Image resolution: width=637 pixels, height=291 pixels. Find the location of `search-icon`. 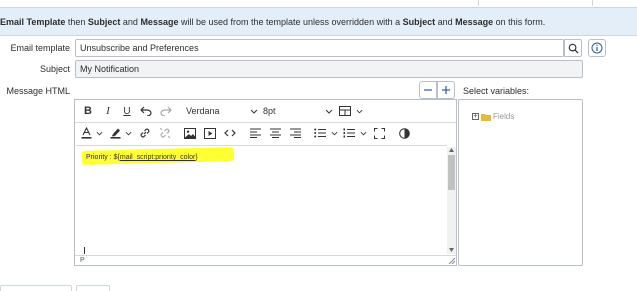

search-icon is located at coordinates (573, 48).